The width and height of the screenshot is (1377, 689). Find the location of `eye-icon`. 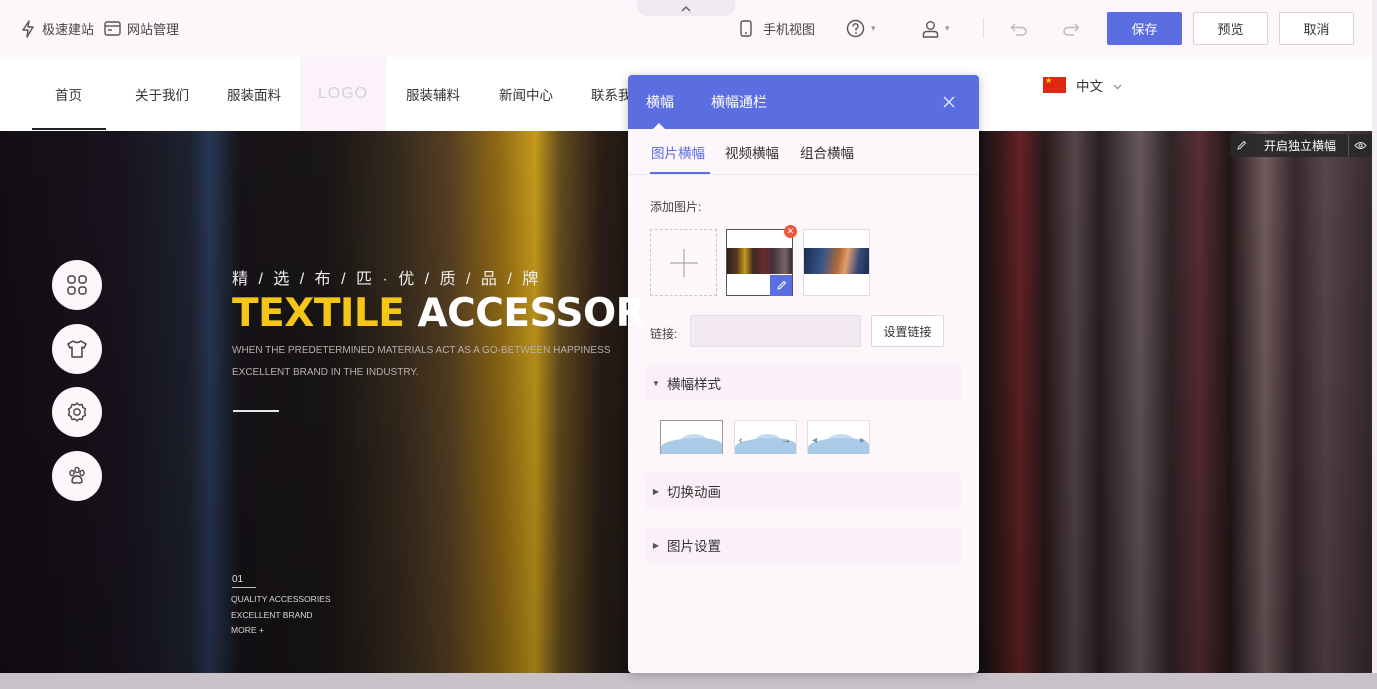

eye-icon is located at coordinates (1360, 145).